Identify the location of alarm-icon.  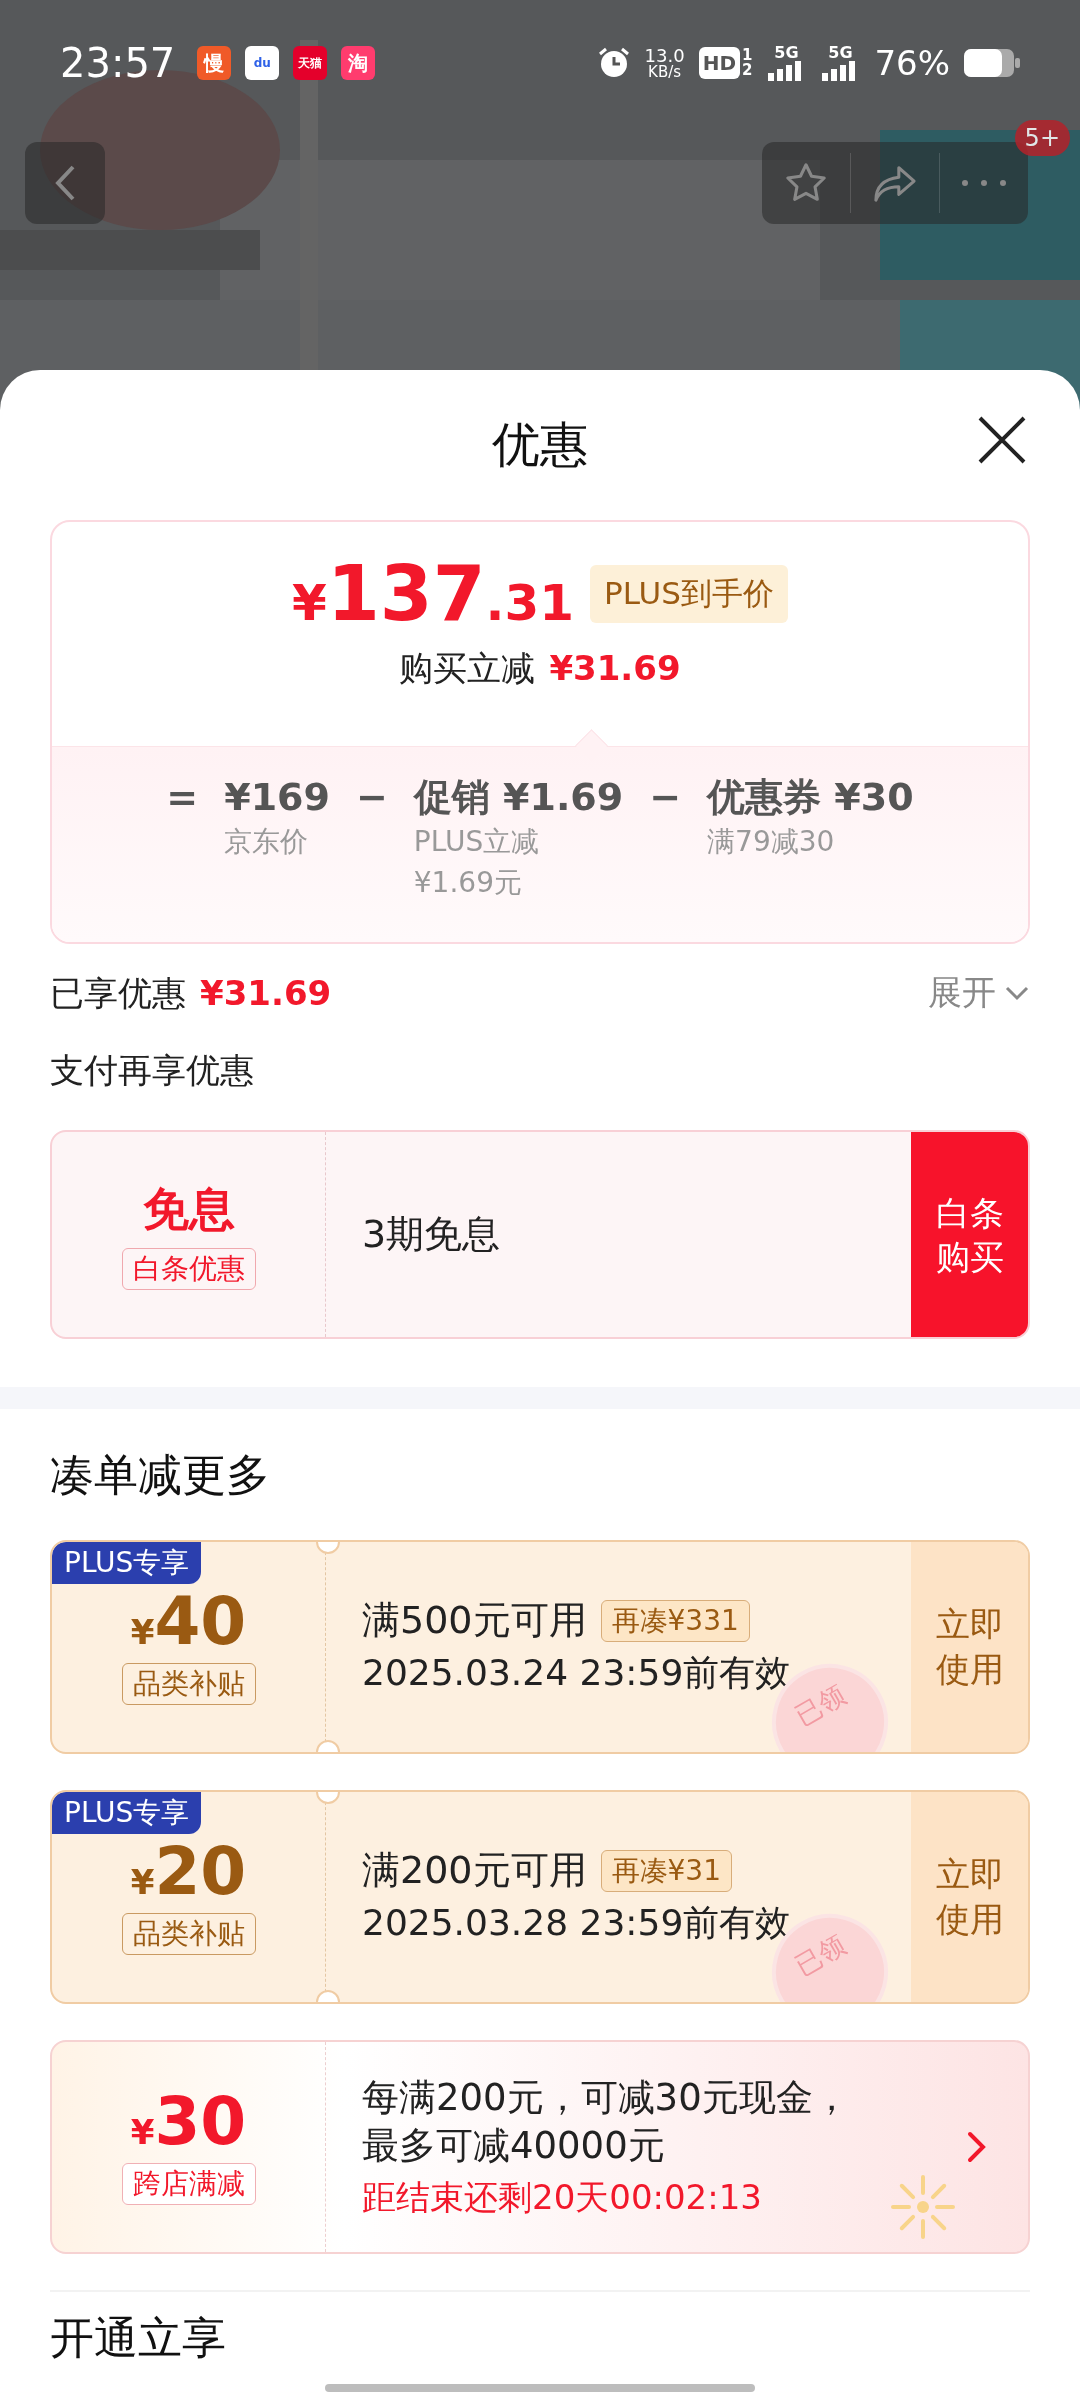
(613, 63).